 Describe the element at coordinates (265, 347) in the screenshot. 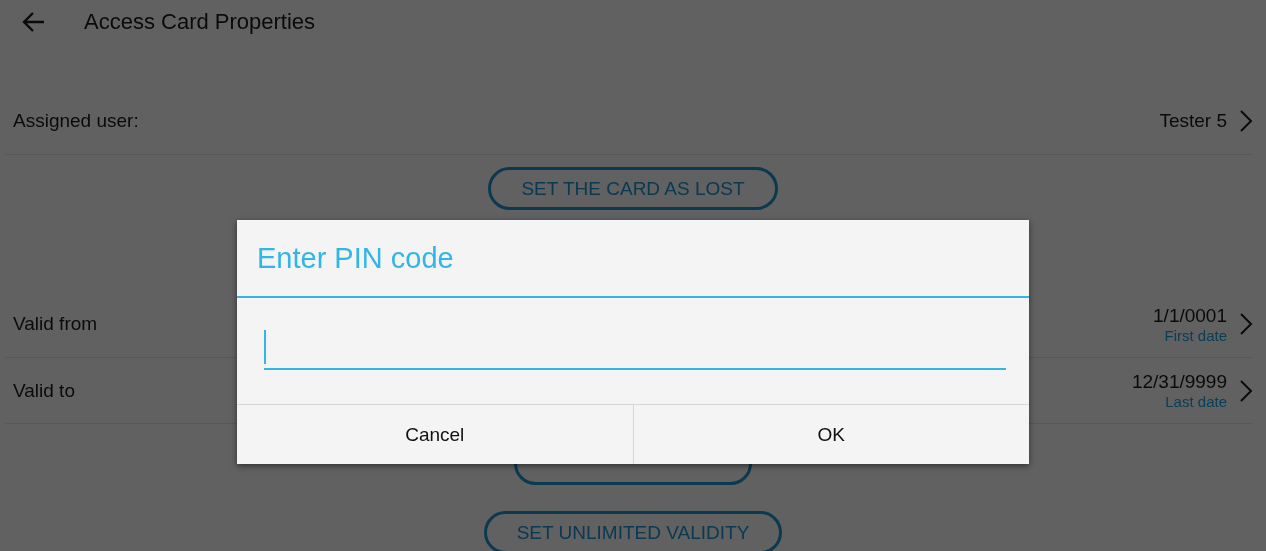

I see `text-cursor` at that location.